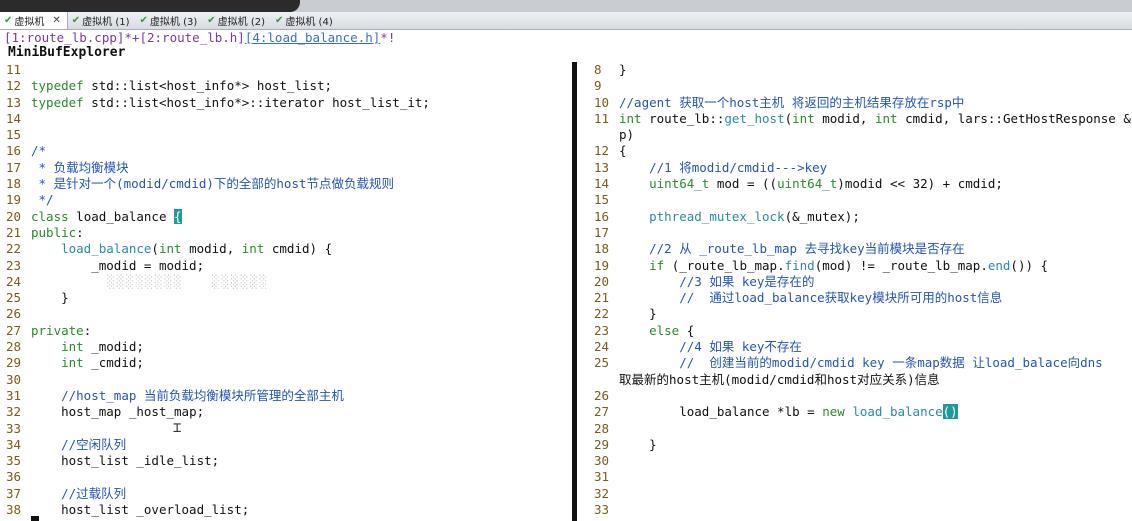 The image size is (1132, 521). What do you see at coordinates (623, 151) in the screenshot?
I see `line-text: {` at bounding box center [623, 151].